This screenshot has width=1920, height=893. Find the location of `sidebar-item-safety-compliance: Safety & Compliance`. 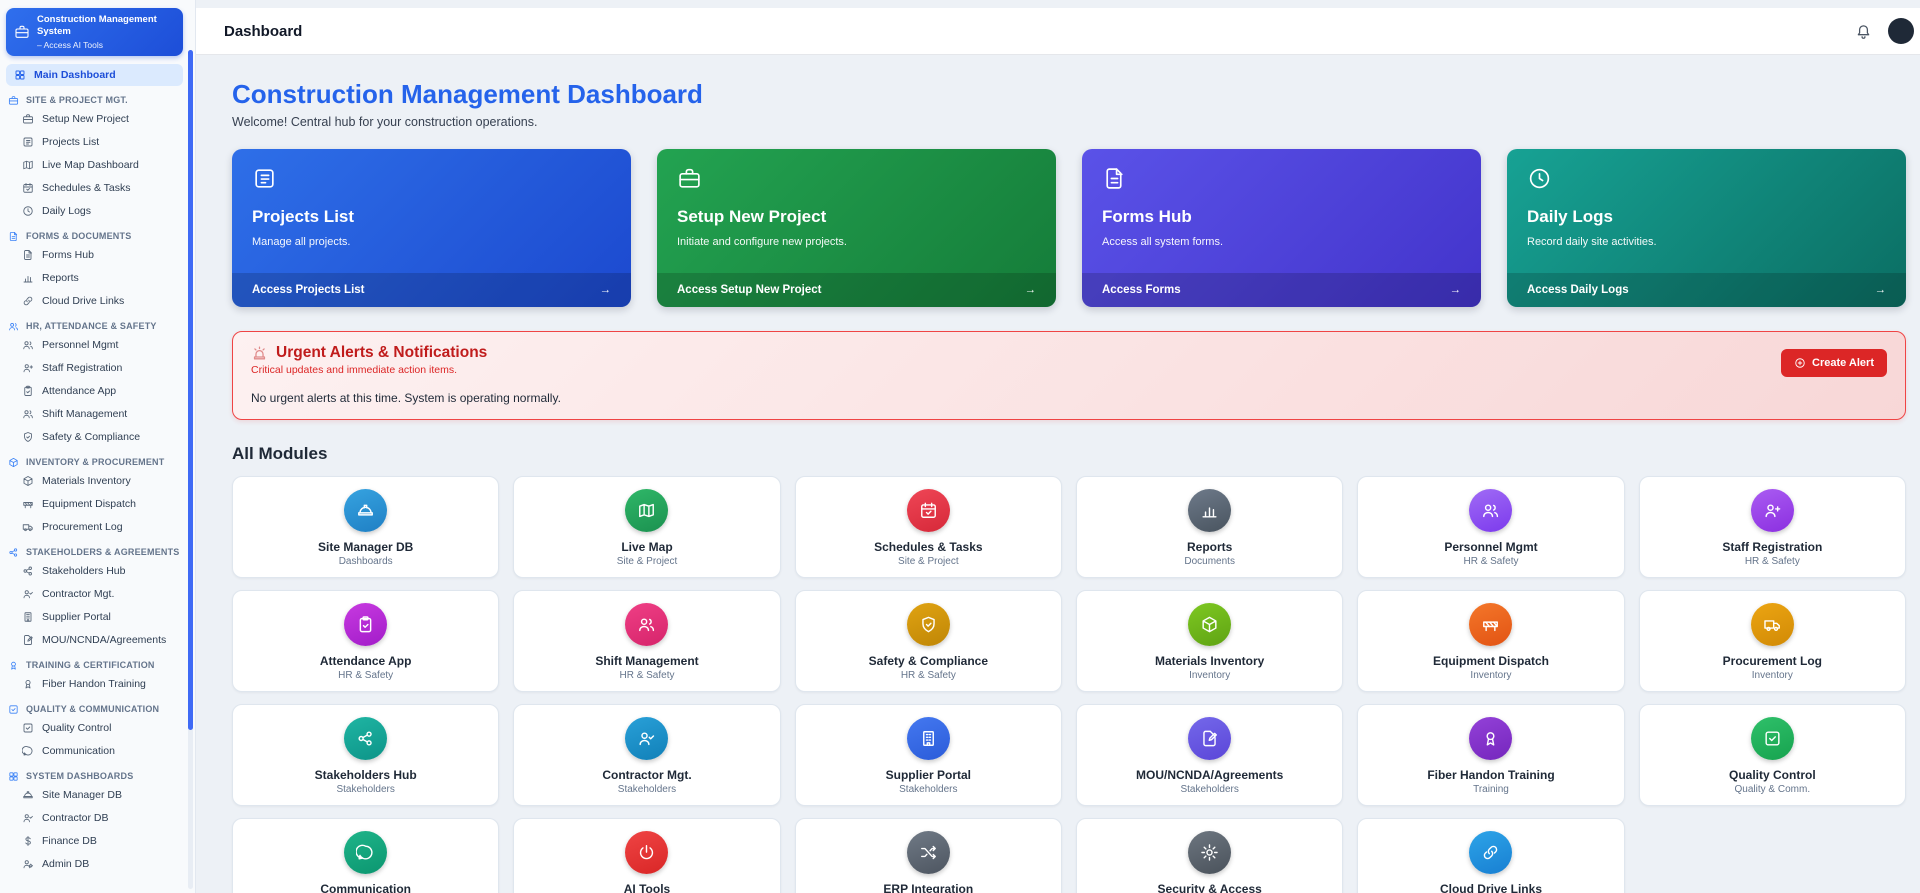

sidebar-item-safety-compliance: Safety & Compliance is located at coordinates (98, 437).